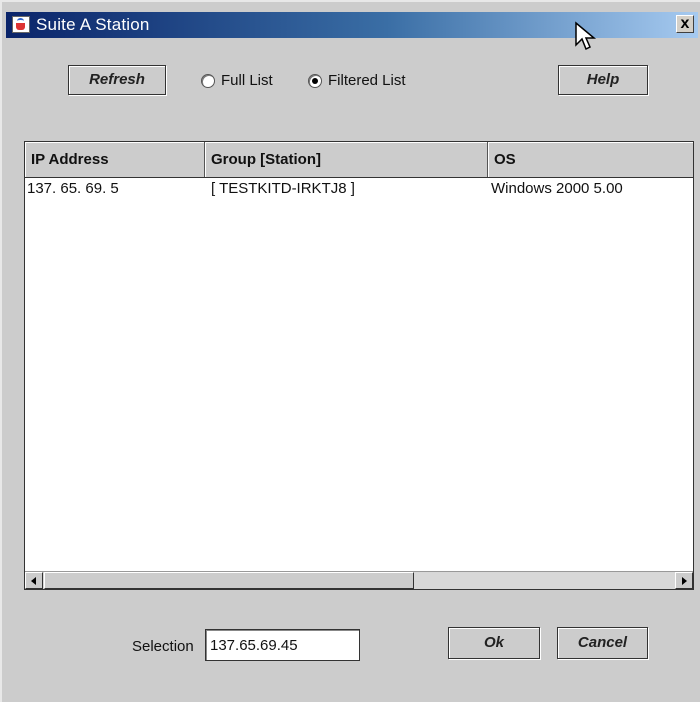 This screenshot has width=700, height=702. What do you see at coordinates (21, 24) in the screenshot?
I see `java-cup-icon` at bounding box center [21, 24].